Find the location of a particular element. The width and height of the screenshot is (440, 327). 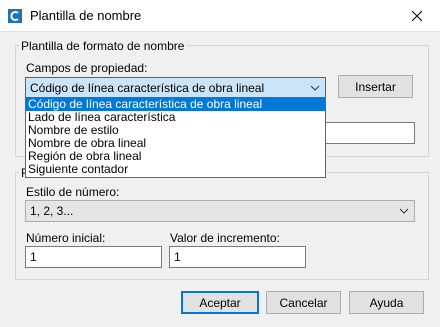

autocad-c-icon is located at coordinates (15, 16).